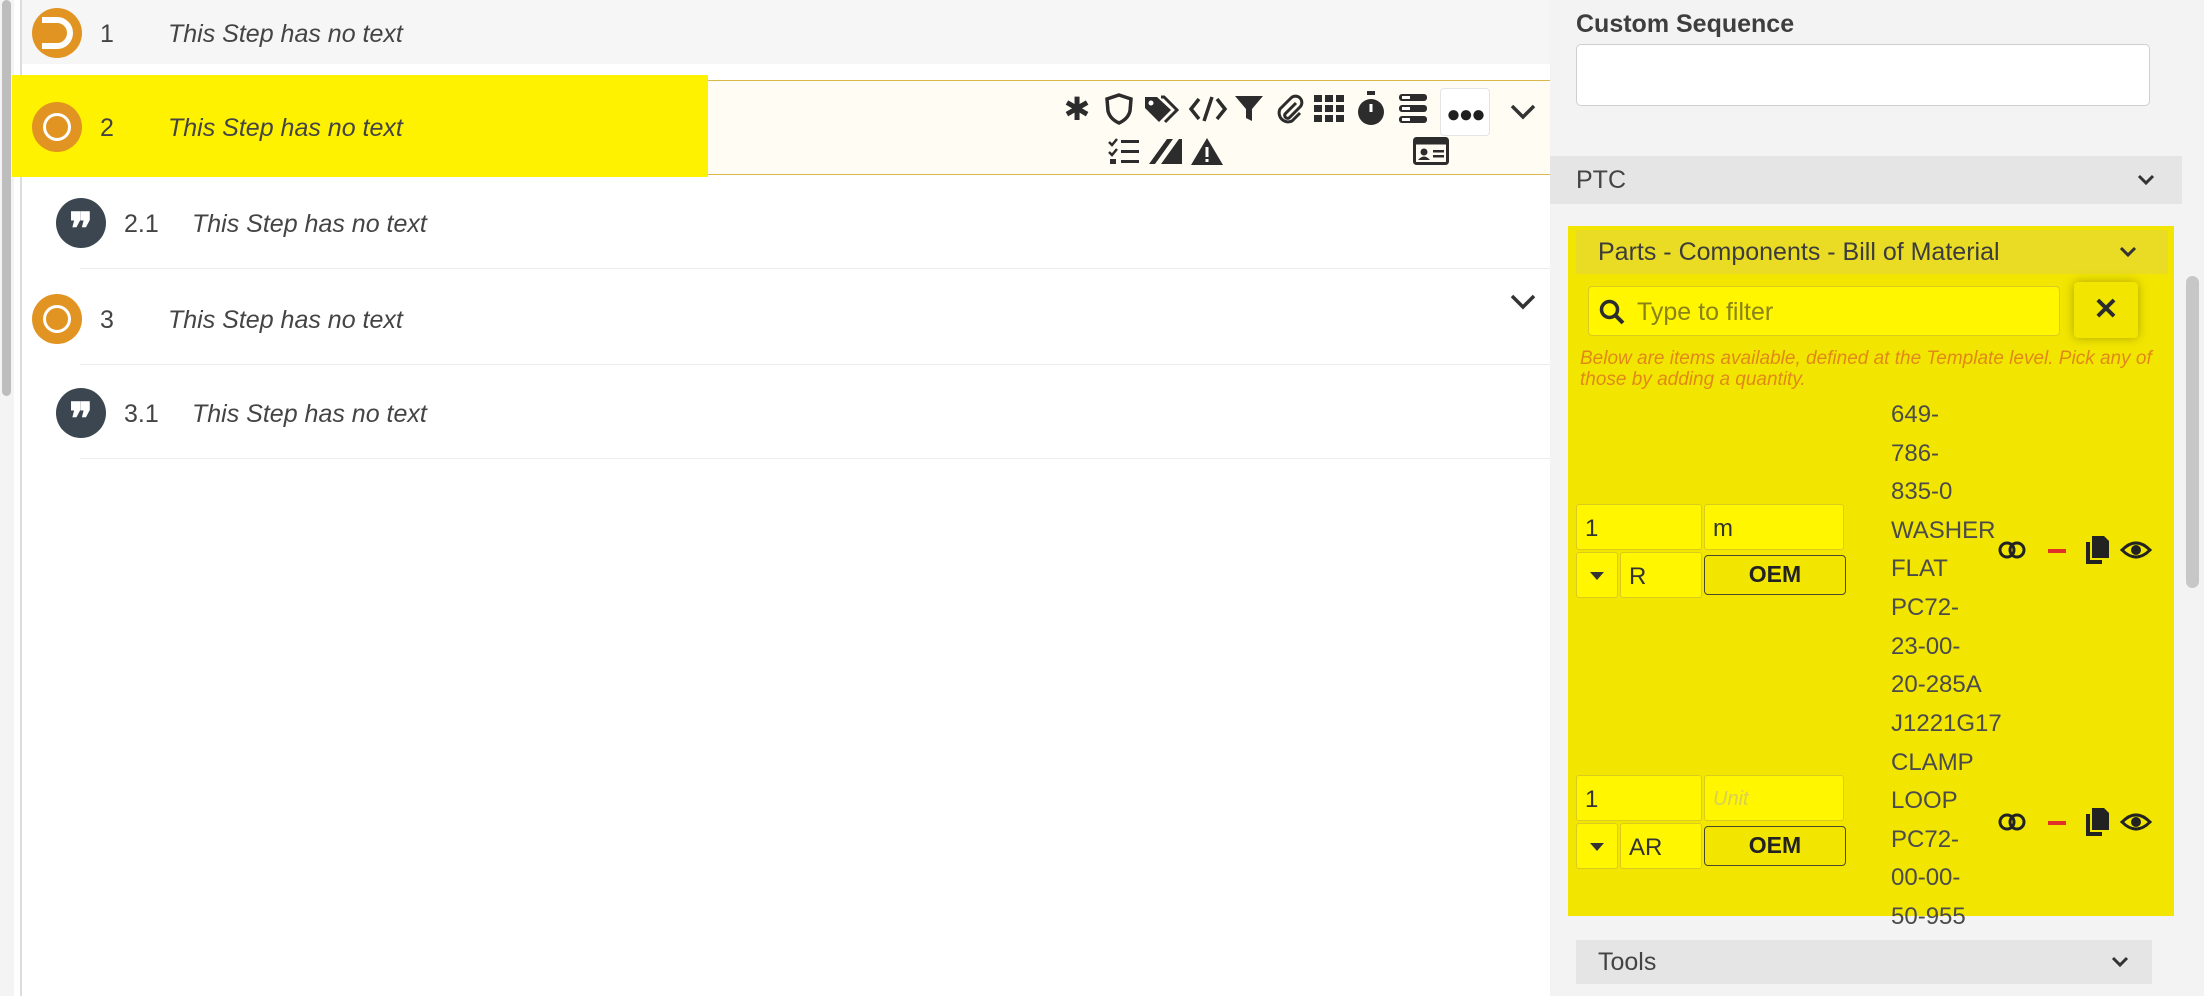 The width and height of the screenshot is (2204, 996). I want to click on asterisk-icon: ✱, so click(1077, 109).